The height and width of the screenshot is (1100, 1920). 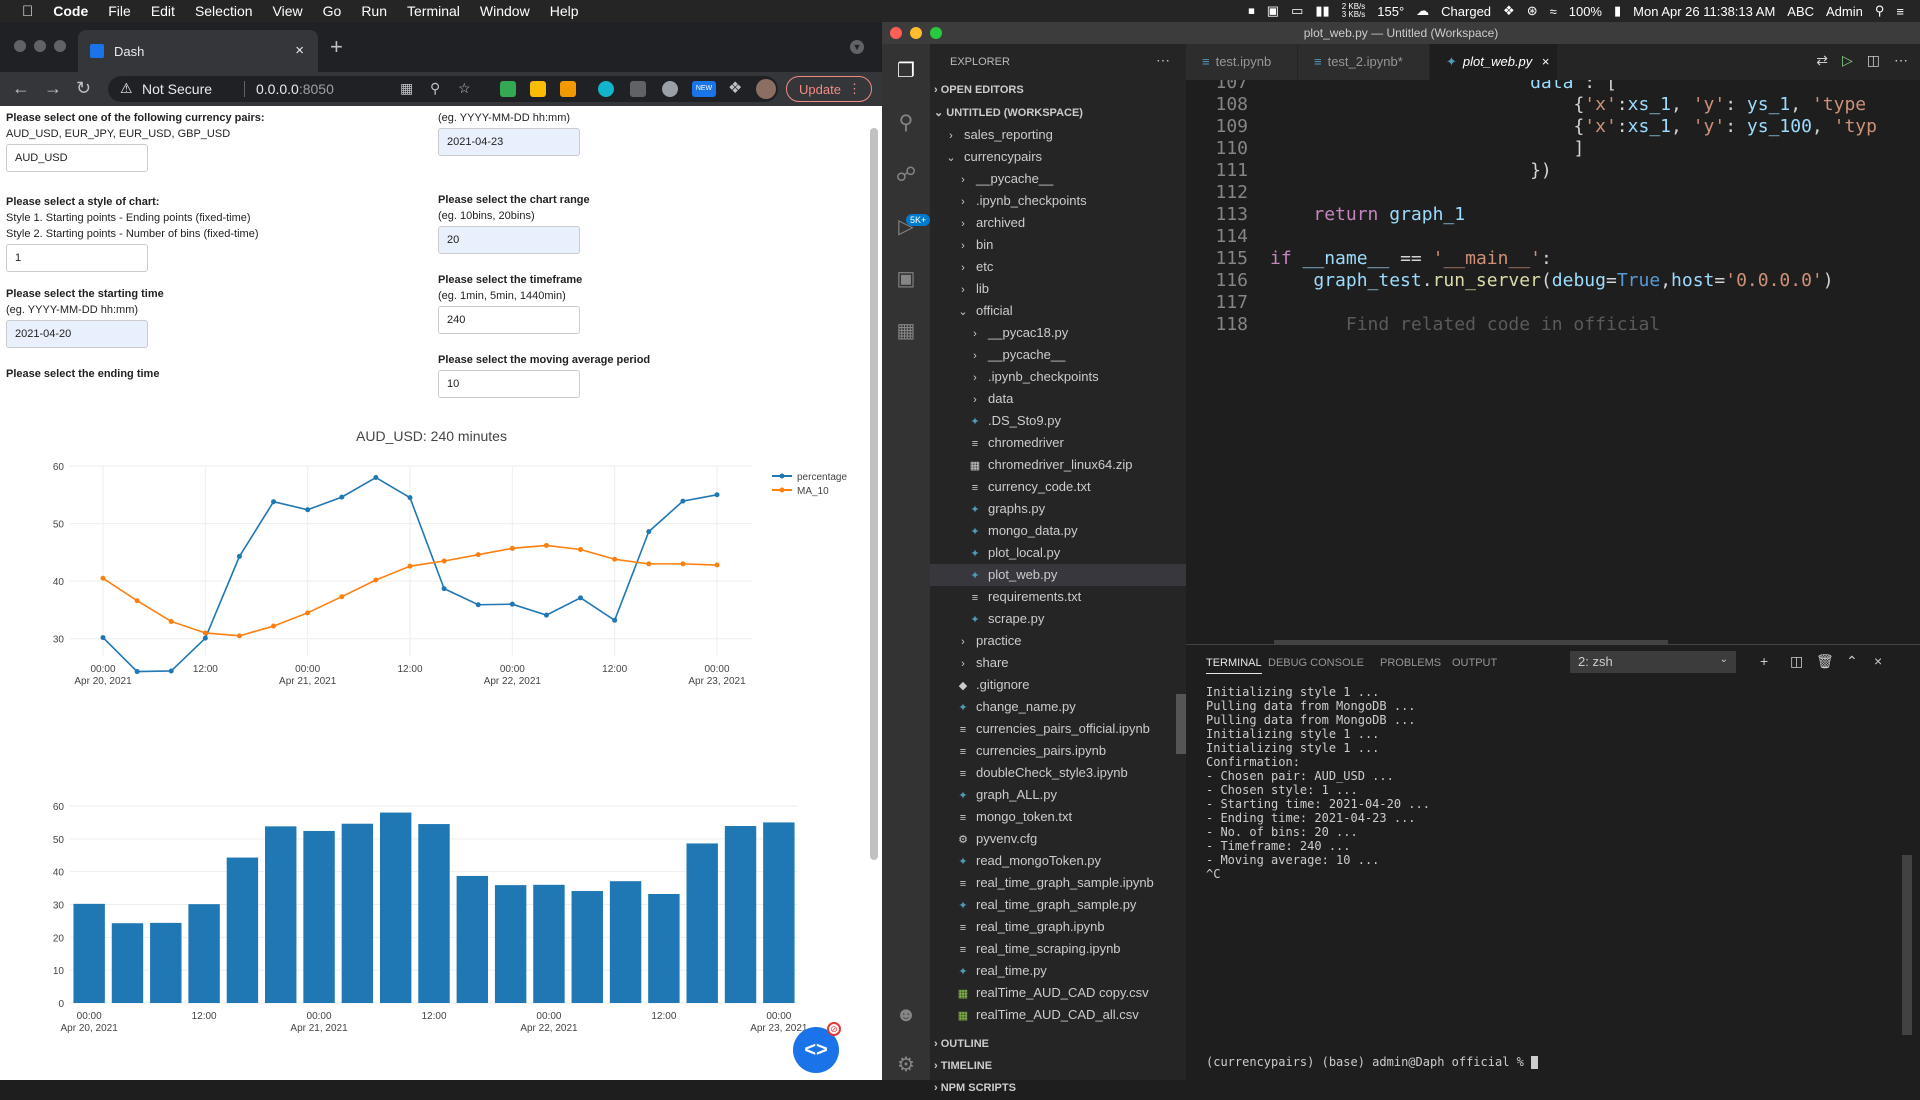 I want to click on bookmark-star-icon: ☆, so click(x=464, y=88).